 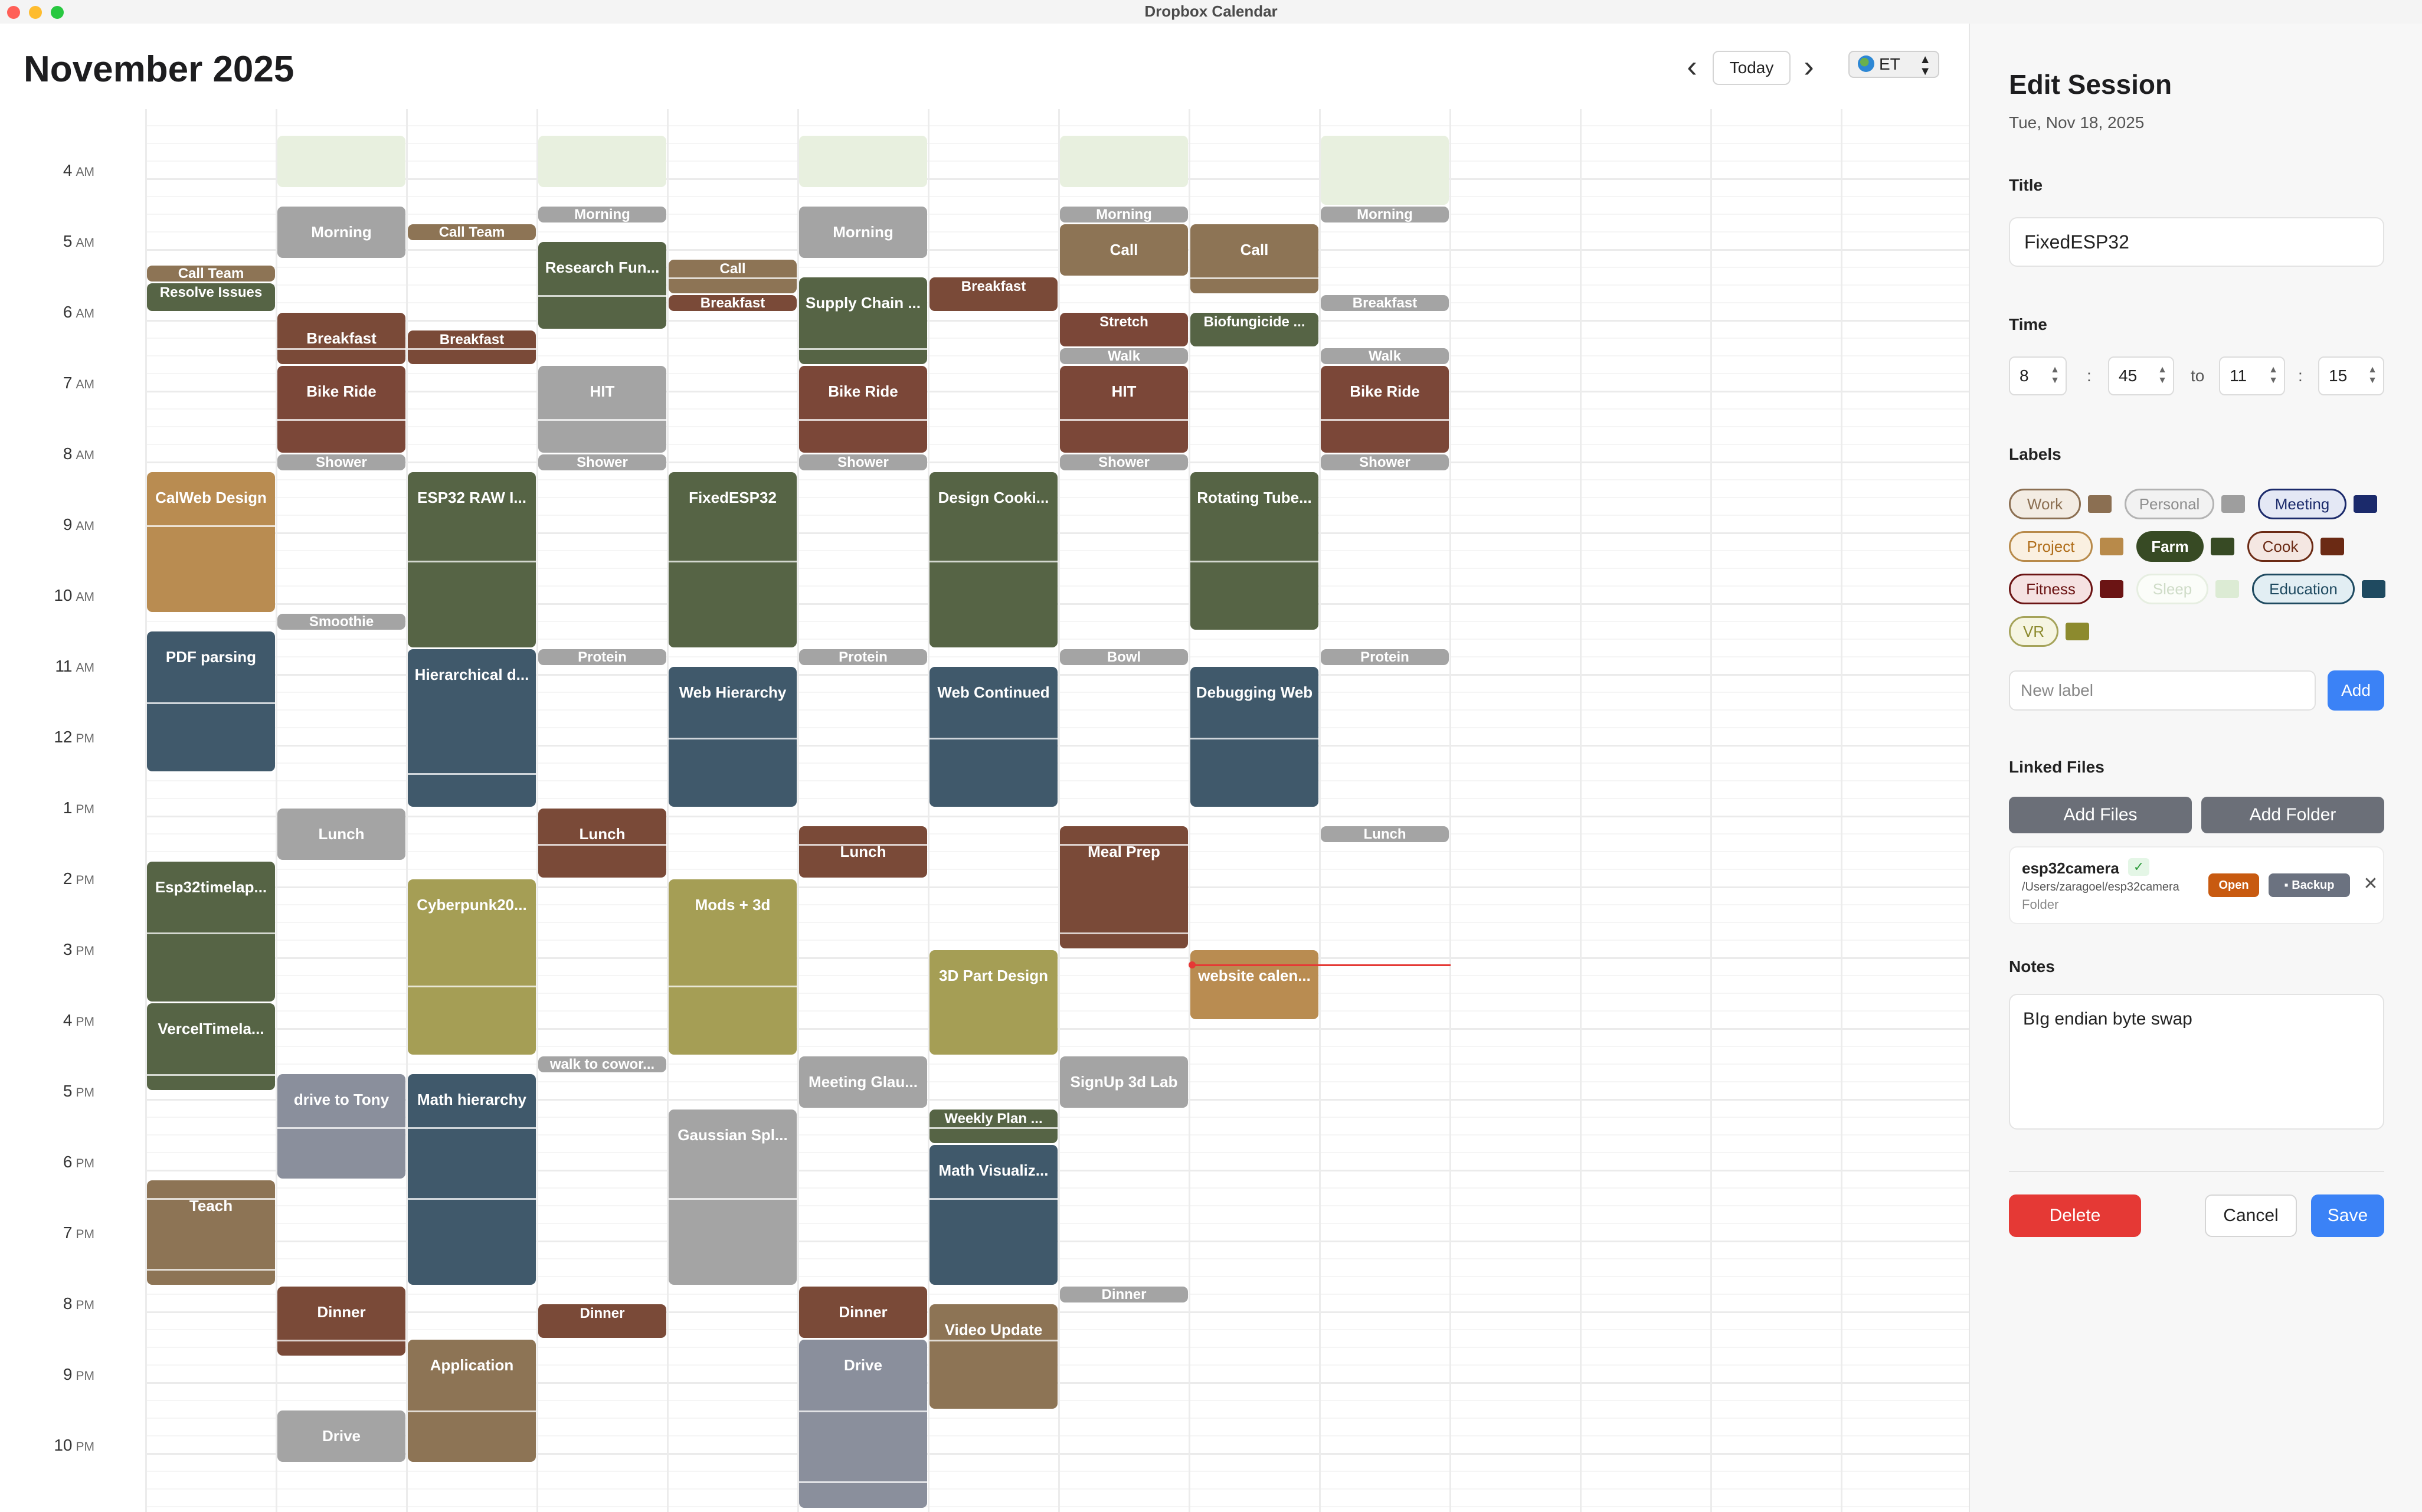 What do you see at coordinates (341, 622) in the screenshot?
I see `calendar-event: Smoothie` at bounding box center [341, 622].